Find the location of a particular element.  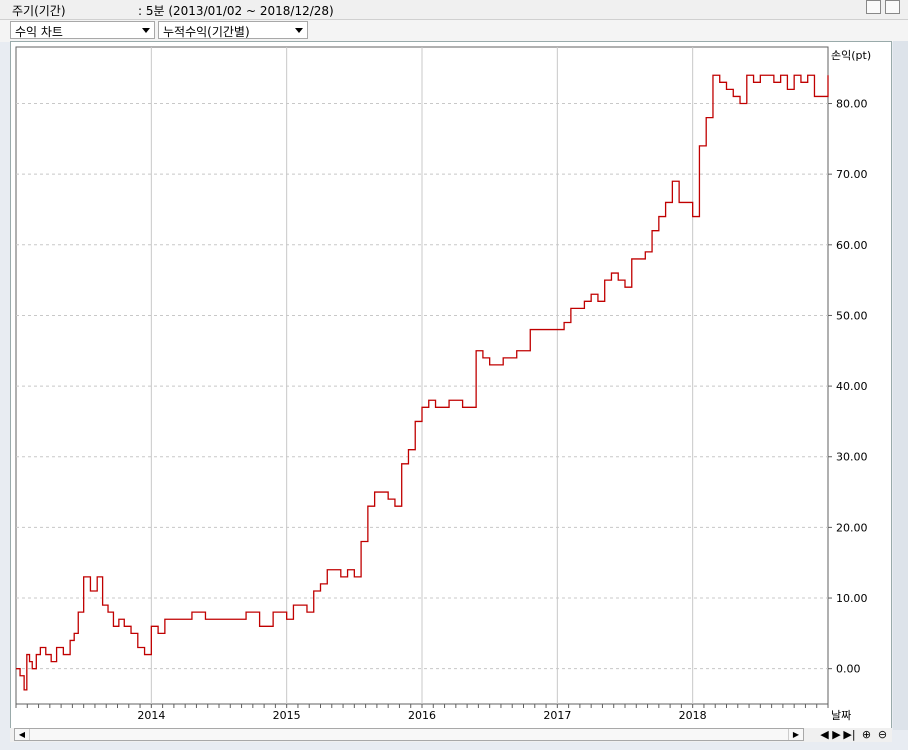

y-tick-label: 0.00 is located at coordinates (848, 669).